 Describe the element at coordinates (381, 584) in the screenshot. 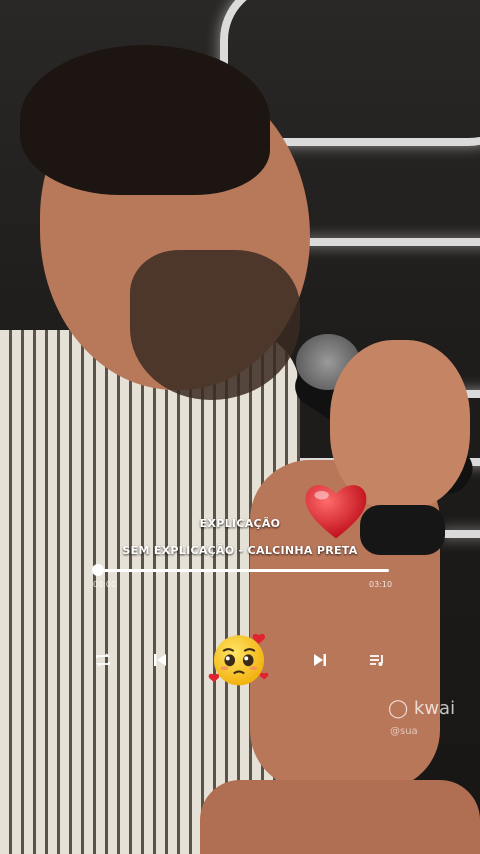

I see `total-duration: 03:10` at that location.